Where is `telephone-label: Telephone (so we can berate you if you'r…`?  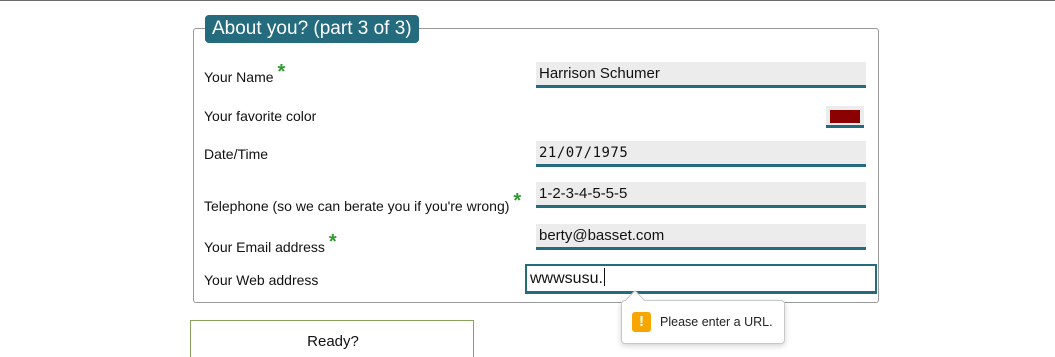
telephone-label: Telephone (so we can berate you if you'r… is located at coordinates (362, 203).